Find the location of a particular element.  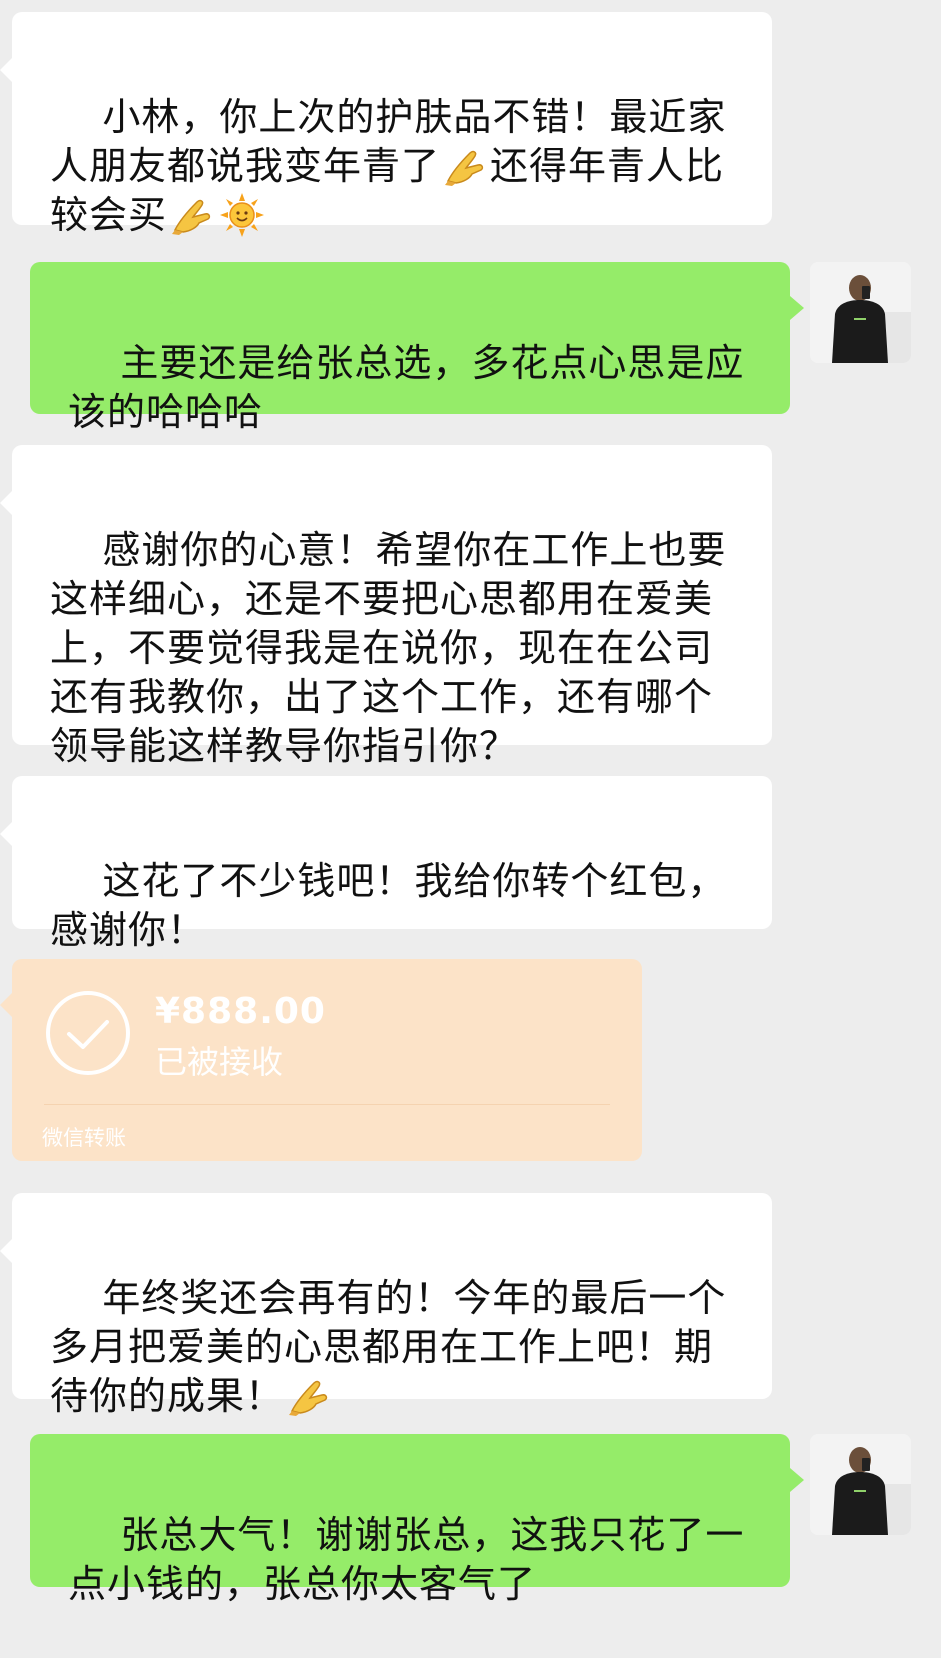

transfer-card: ¥888.00 已被接收 微信转账 is located at coordinates (321, 1060).